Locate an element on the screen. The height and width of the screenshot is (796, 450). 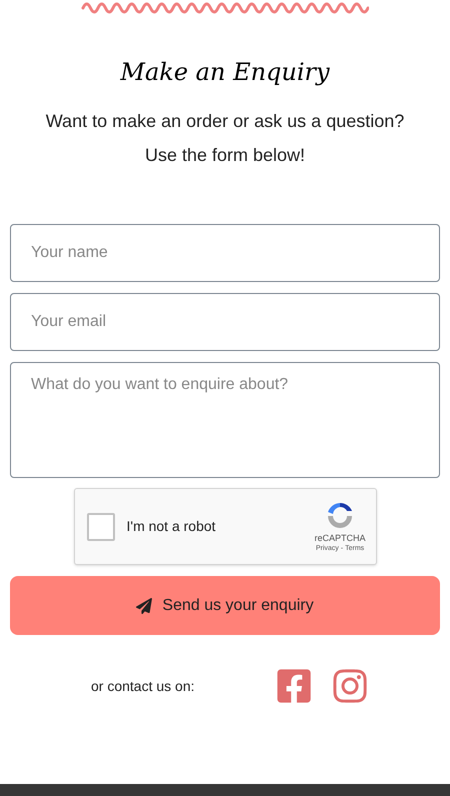
message-field: What do you want to enquire about? is located at coordinates (225, 420).